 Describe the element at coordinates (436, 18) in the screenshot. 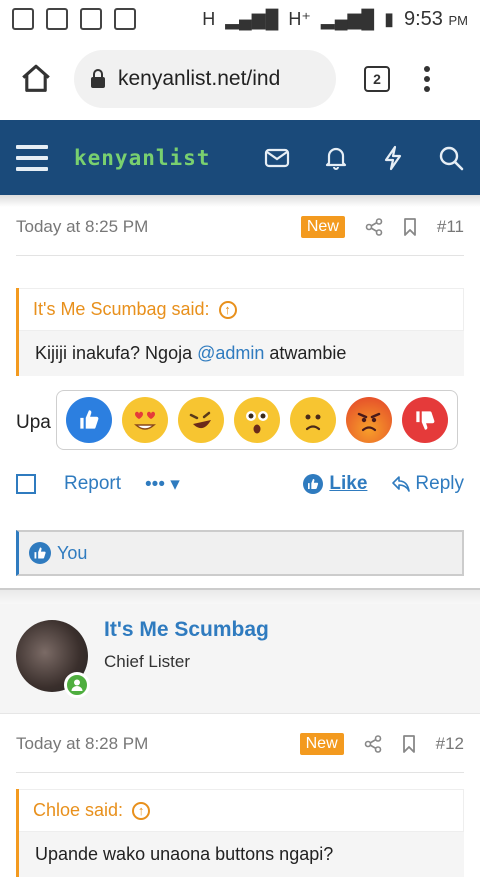

I see `clock: 9:53 PM` at that location.